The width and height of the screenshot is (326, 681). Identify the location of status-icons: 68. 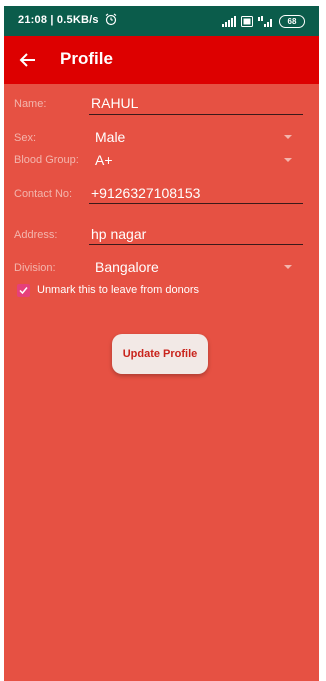
(263, 21).